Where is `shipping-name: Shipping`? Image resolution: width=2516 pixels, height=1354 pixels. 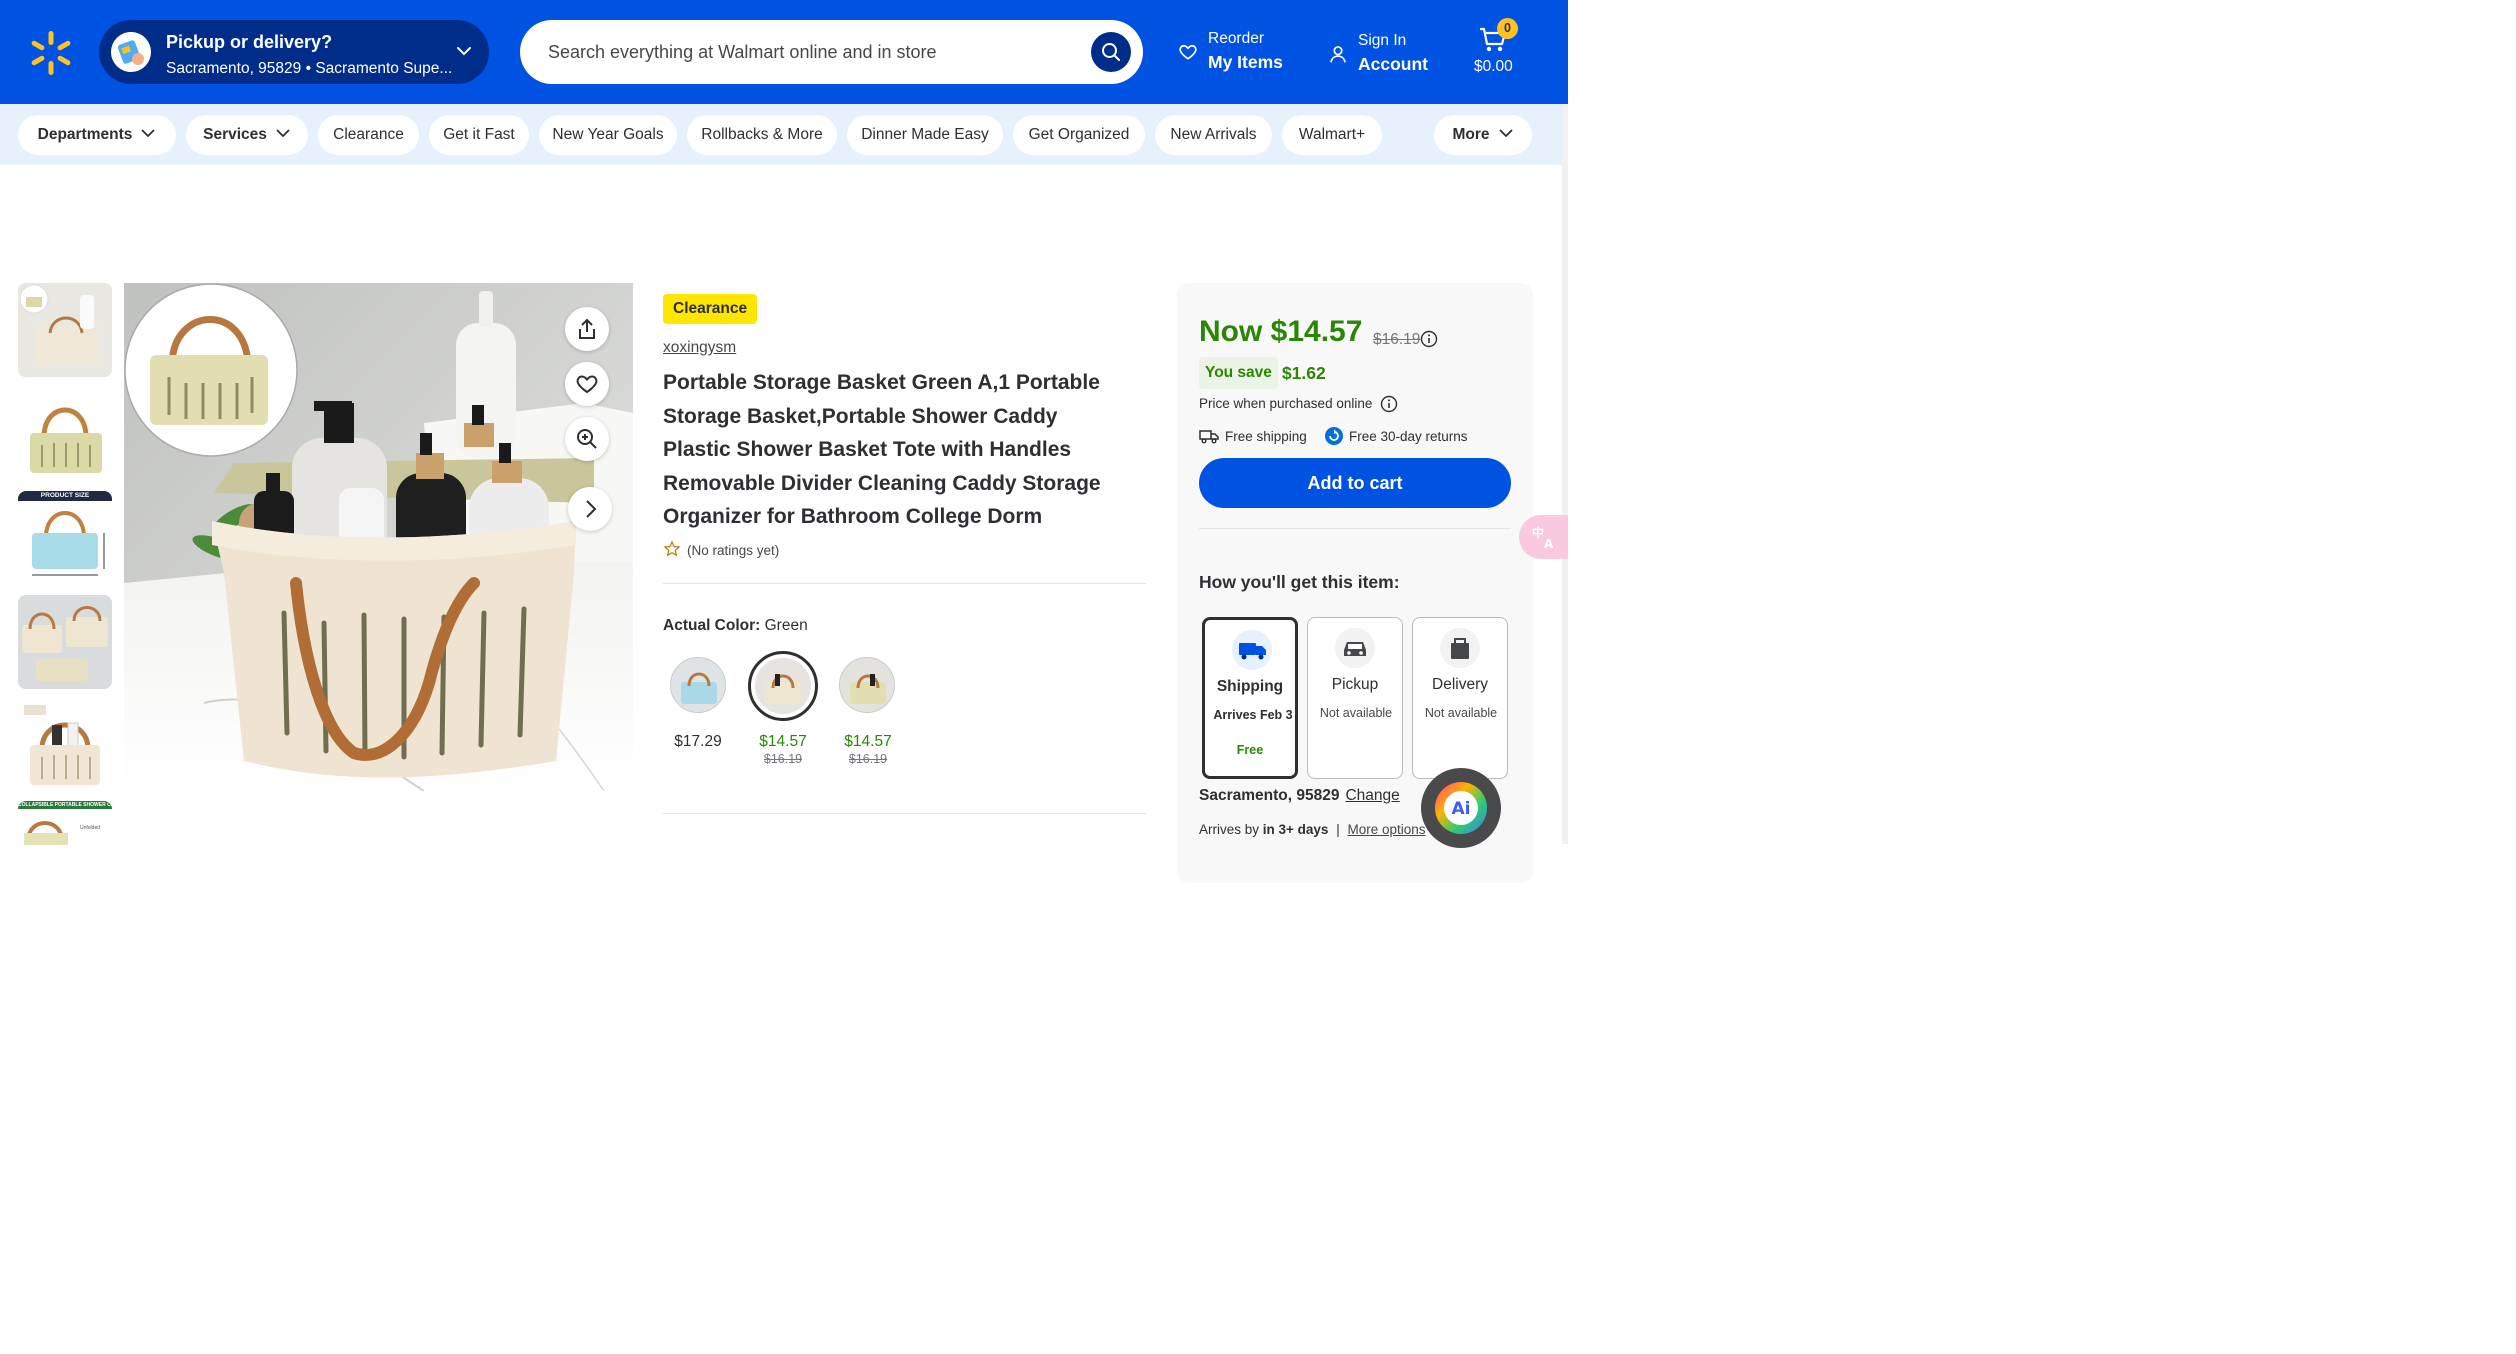
shipping-name: Shipping is located at coordinates (1250, 686).